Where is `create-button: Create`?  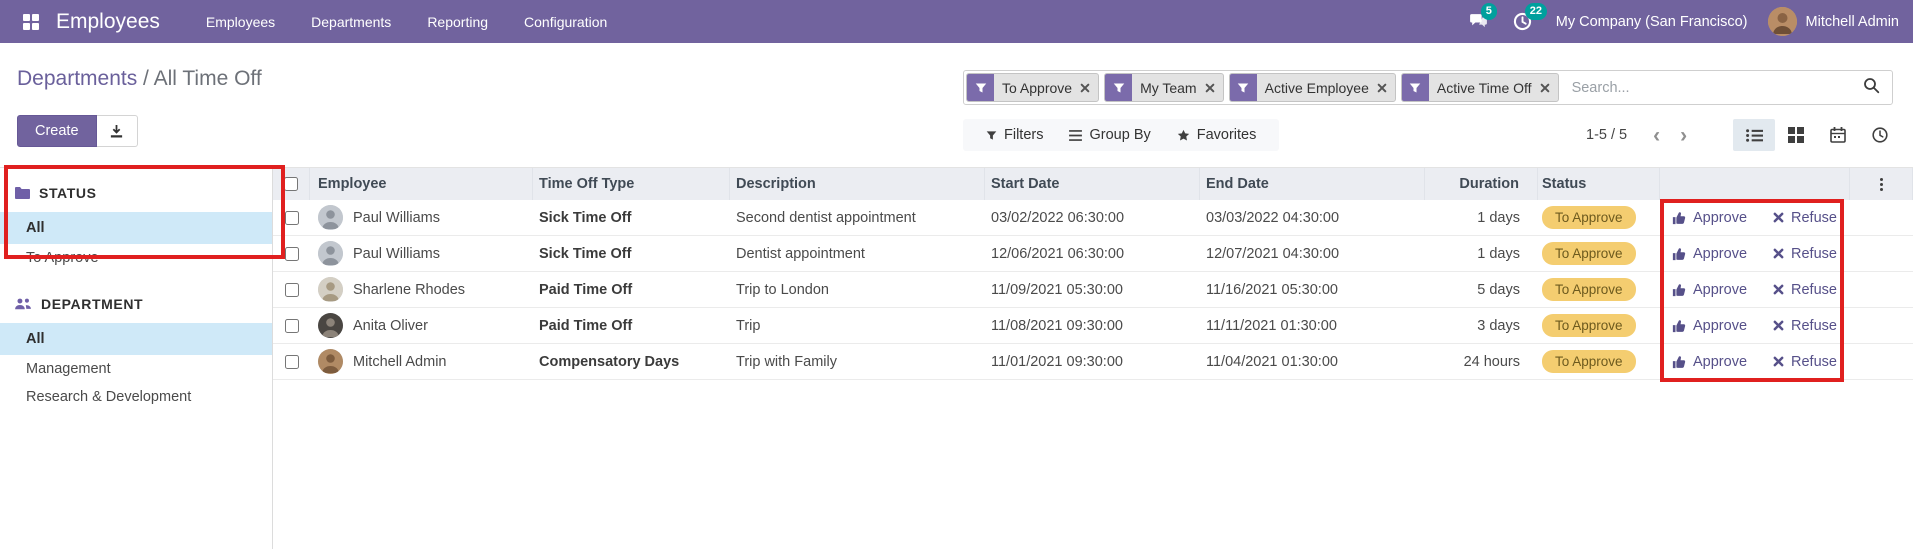
create-button: Create is located at coordinates (57, 131).